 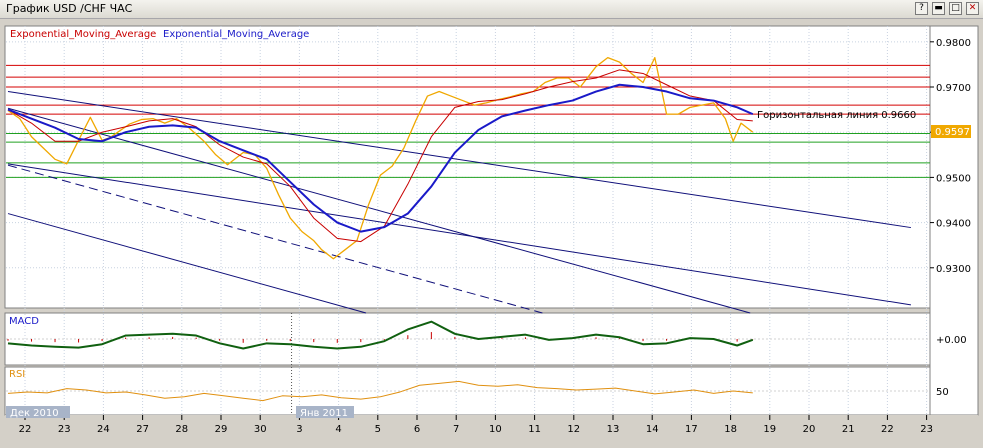 What do you see at coordinates (942, 392) in the screenshot?
I see `rsi-tick-label: 50` at bounding box center [942, 392].